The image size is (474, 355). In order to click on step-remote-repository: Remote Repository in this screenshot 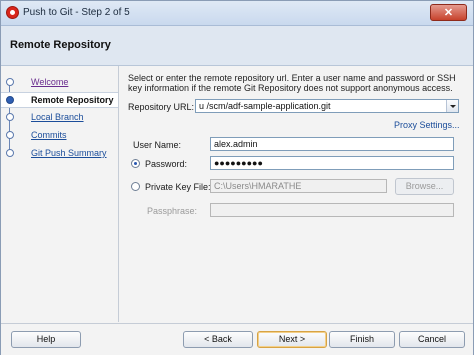, I will do `click(59, 100)`.